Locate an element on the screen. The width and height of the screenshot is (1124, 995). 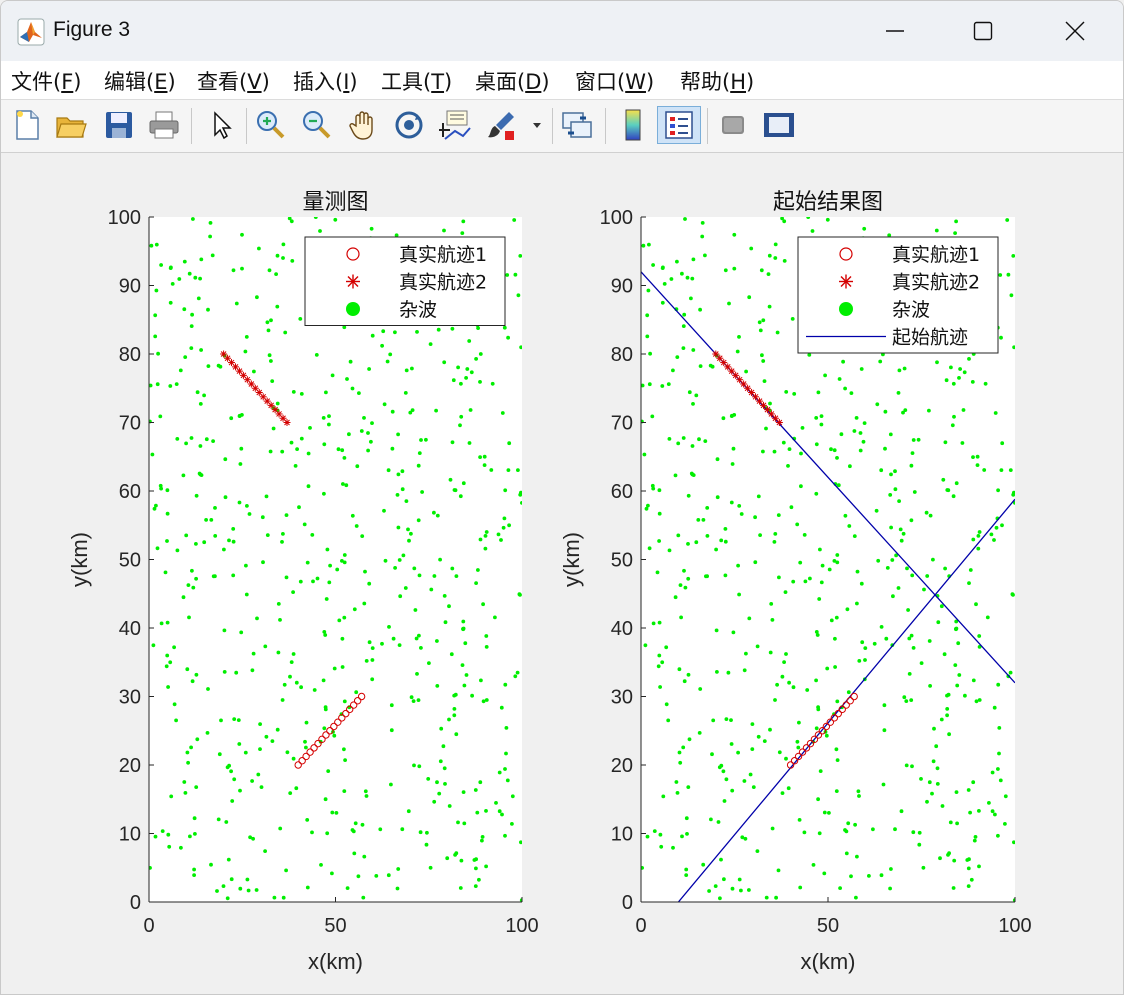
maximize-icon is located at coordinates (983, 31).